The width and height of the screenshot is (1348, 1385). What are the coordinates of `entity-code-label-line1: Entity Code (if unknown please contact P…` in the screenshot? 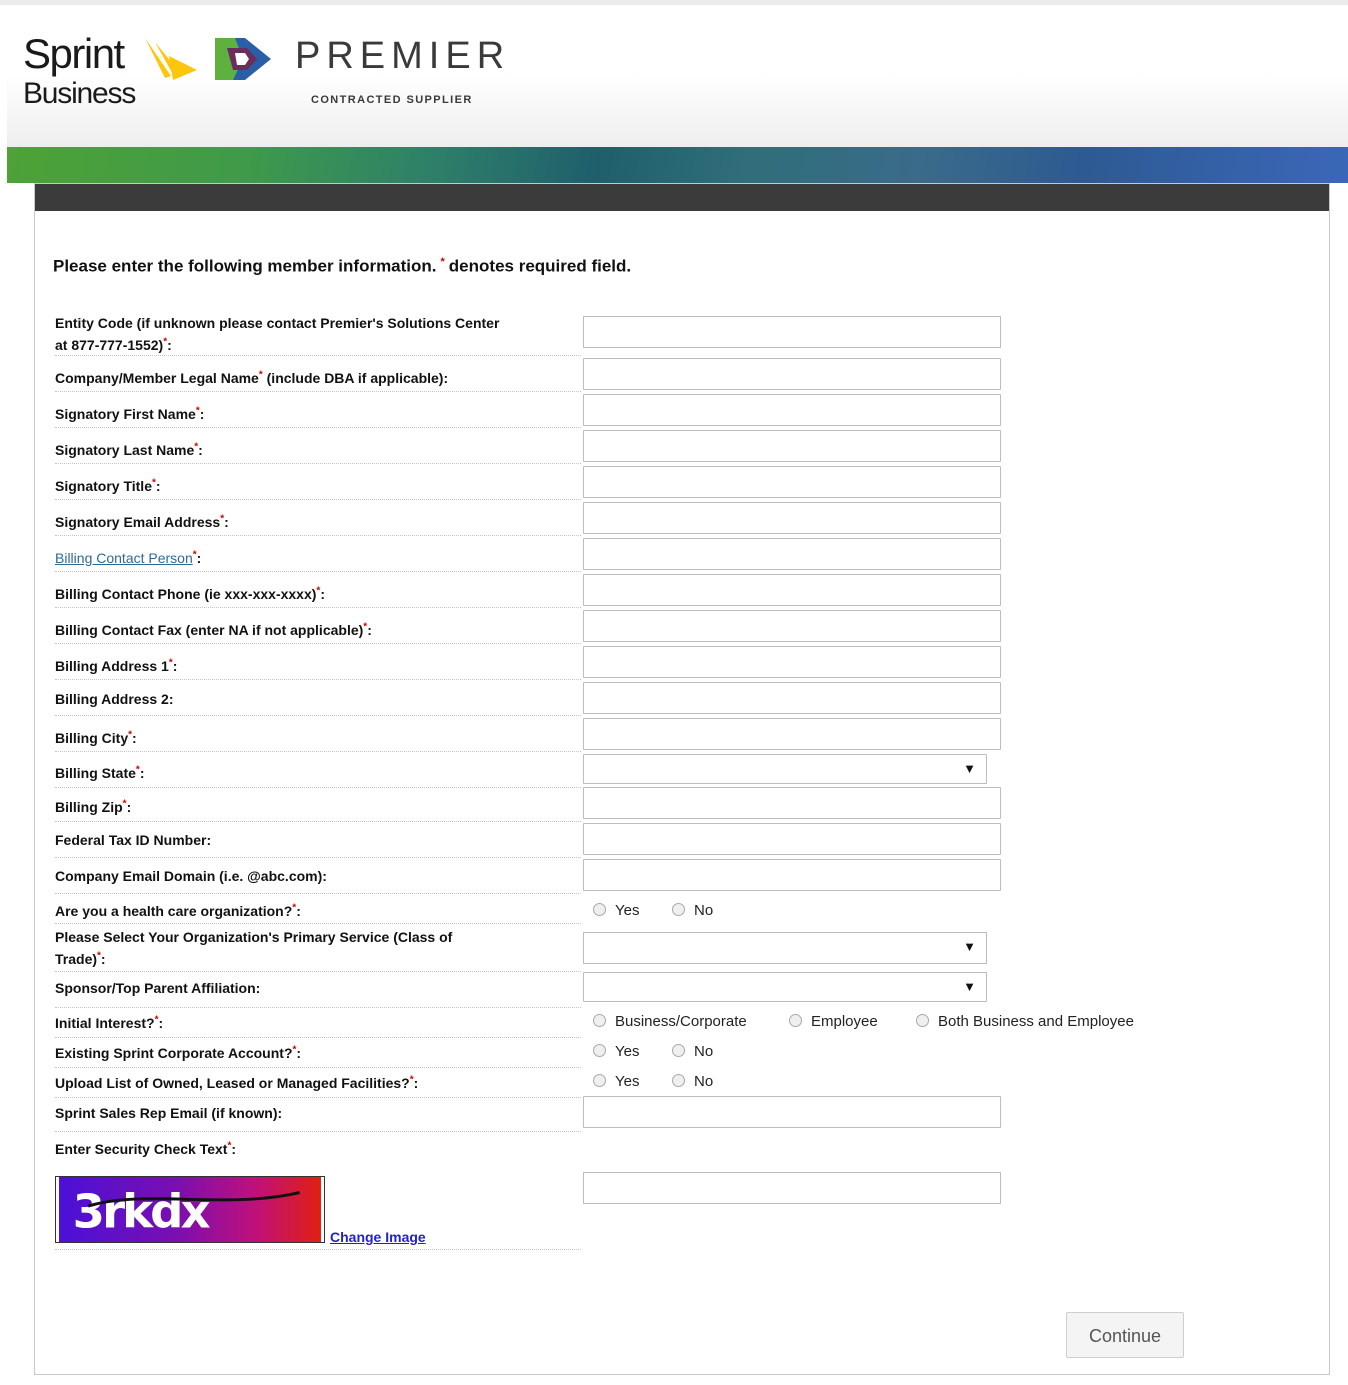 It's located at (277, 323).